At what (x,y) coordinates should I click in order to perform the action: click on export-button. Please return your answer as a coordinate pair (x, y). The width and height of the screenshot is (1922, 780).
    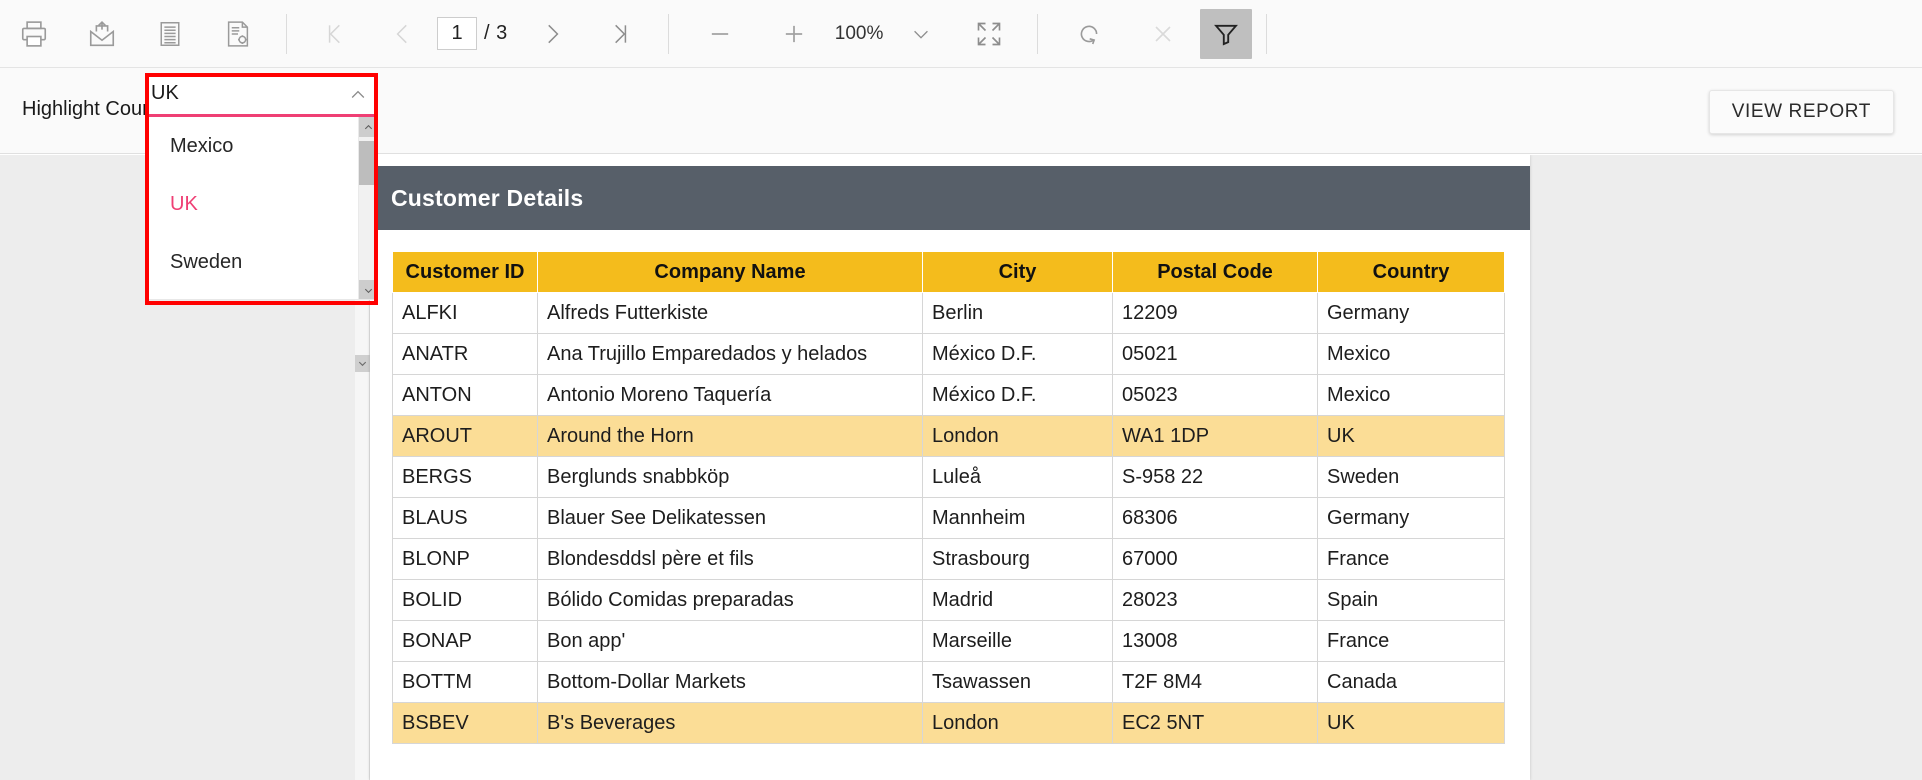
    Looking at the image, I should click on (102, 34).